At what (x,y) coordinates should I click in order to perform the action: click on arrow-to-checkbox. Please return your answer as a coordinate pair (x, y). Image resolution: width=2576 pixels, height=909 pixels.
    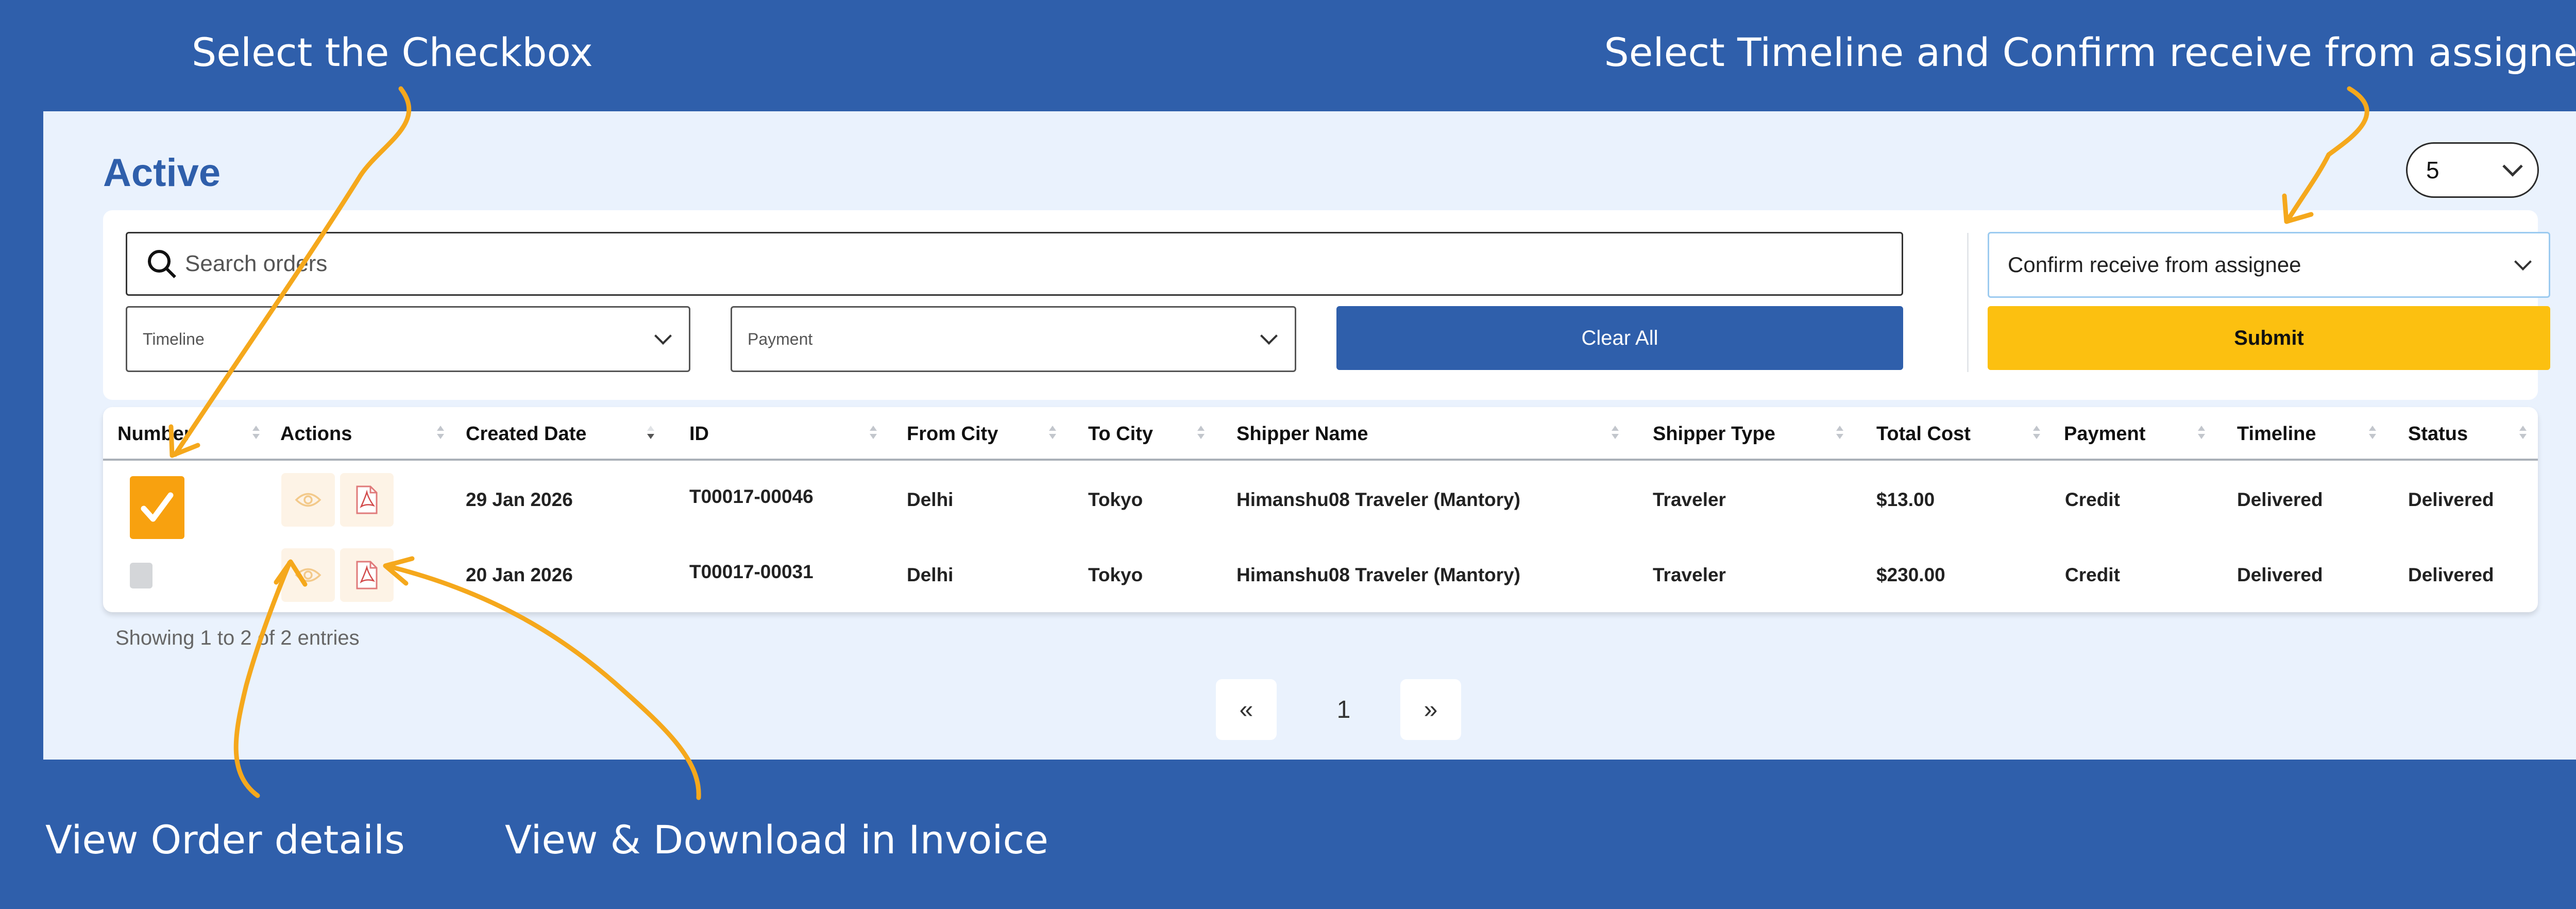
    Looking at the image, I should click on (292, 271).